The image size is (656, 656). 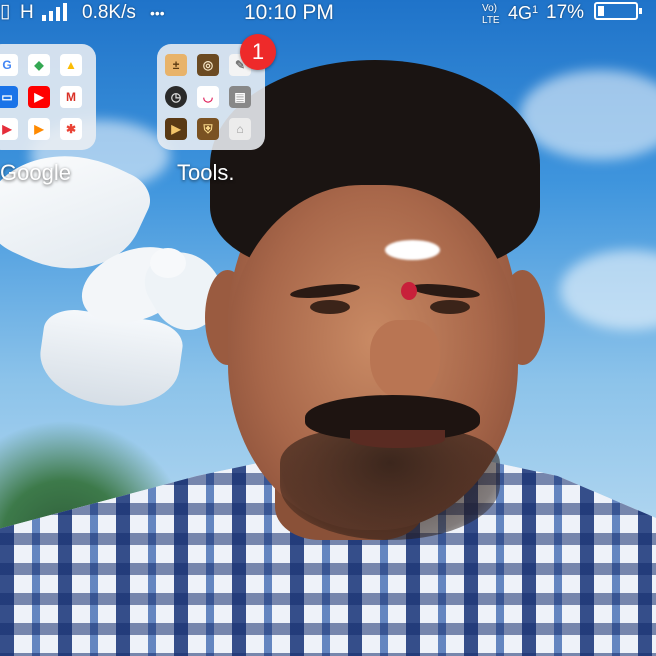 I want to click on security-icon: ⛨, so click(x=208, y=129).